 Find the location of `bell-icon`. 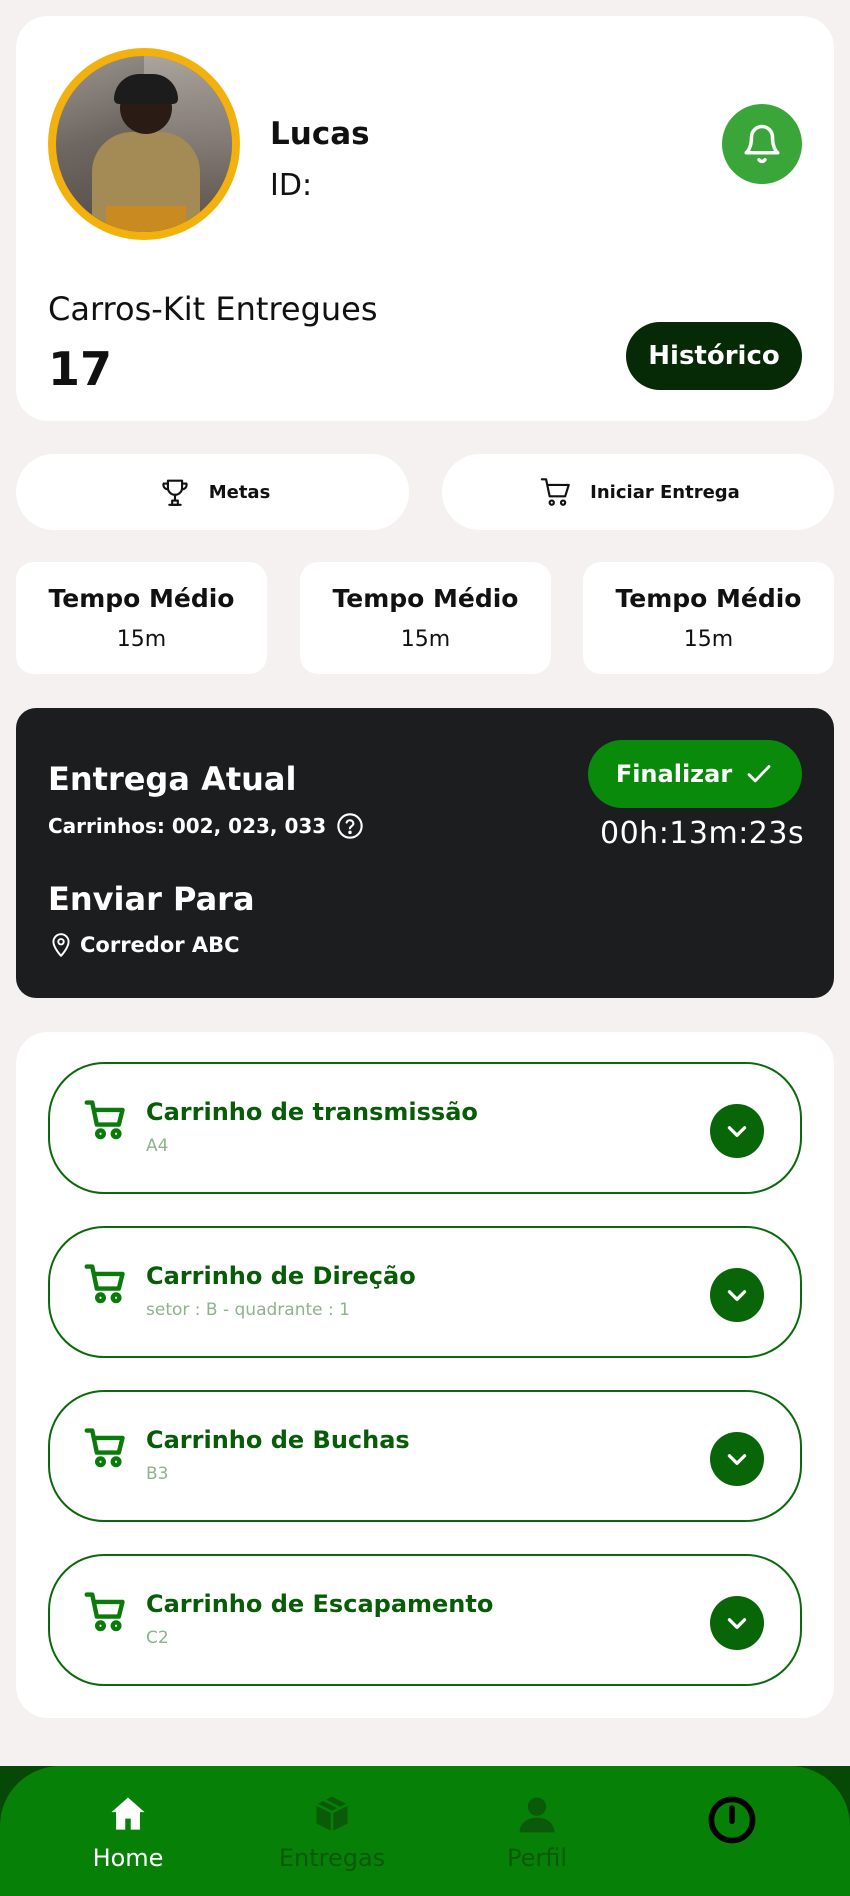

bell-icon is located at coordinates (762, 144).